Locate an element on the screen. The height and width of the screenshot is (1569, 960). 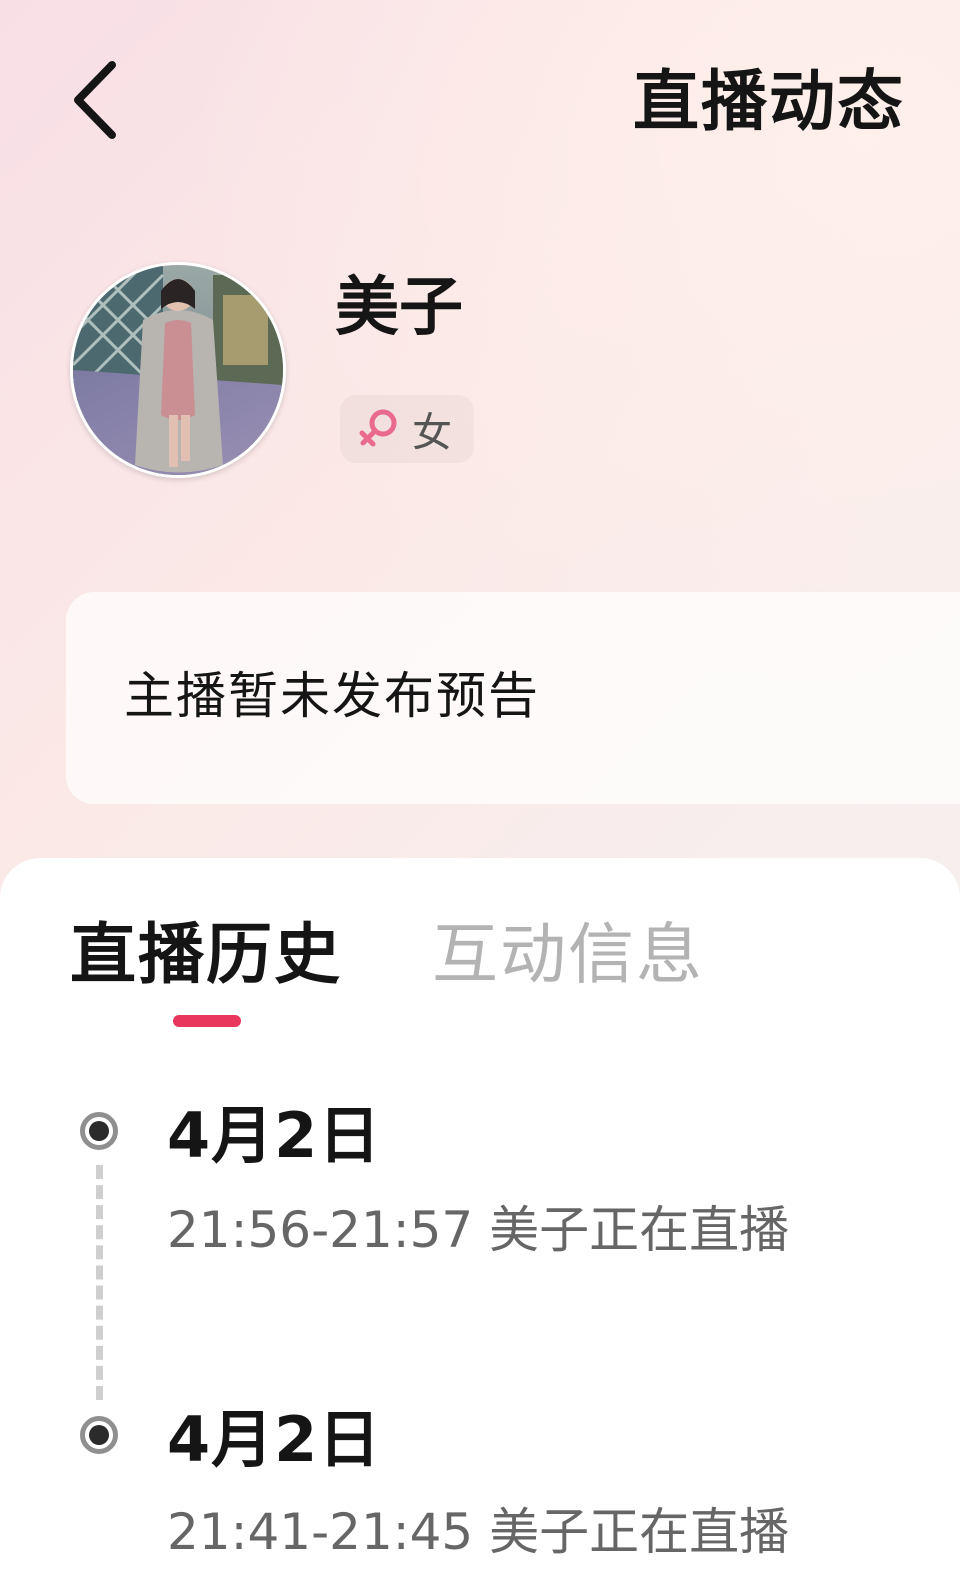
gender-badge: 女 is located at coordinates (407, 429).